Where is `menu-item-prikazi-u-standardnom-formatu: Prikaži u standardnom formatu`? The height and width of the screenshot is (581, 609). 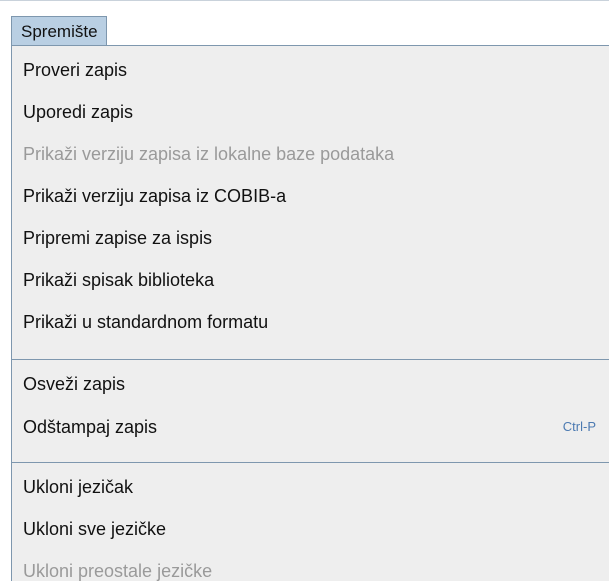 menu-item-prikazi-u-standardnom-formatu: Prikaži u standardnom formatu is located at coordinates (310, 322).